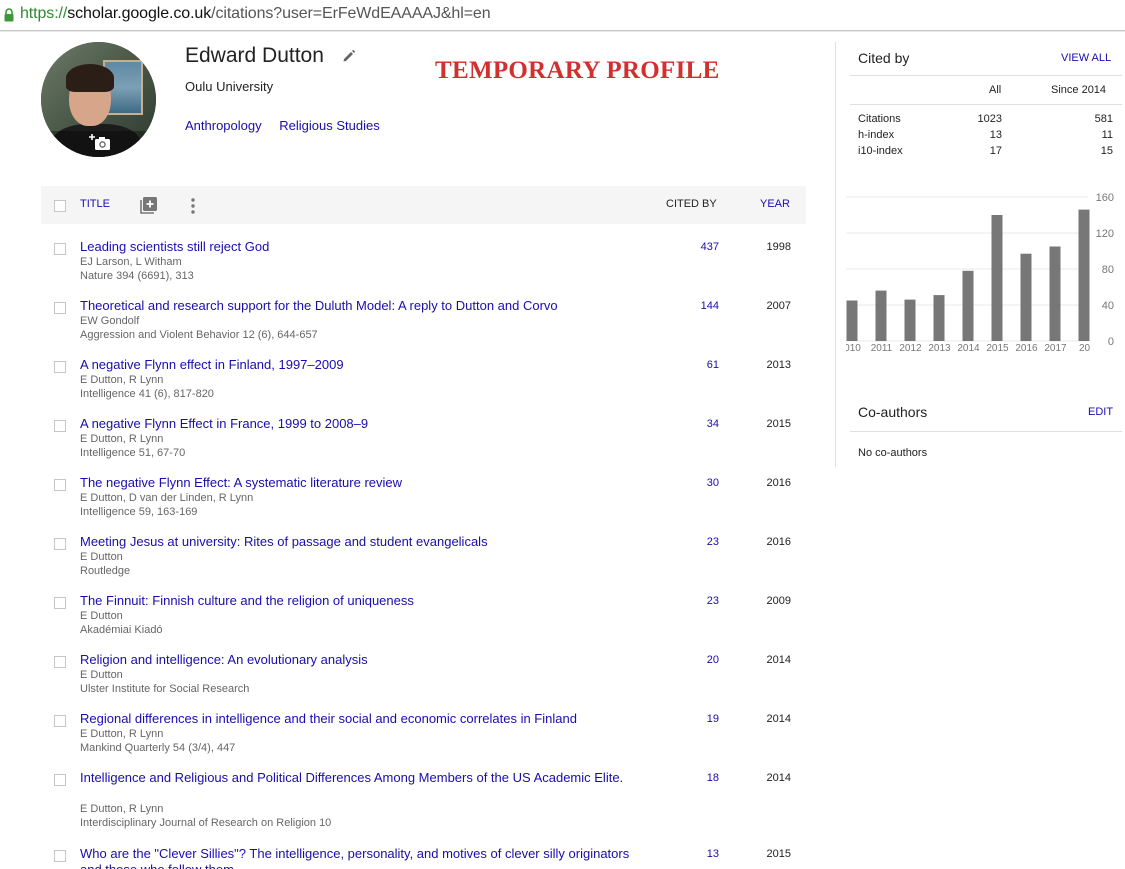  I want to click on stat-all-h-index: 13, so click(995, 135).